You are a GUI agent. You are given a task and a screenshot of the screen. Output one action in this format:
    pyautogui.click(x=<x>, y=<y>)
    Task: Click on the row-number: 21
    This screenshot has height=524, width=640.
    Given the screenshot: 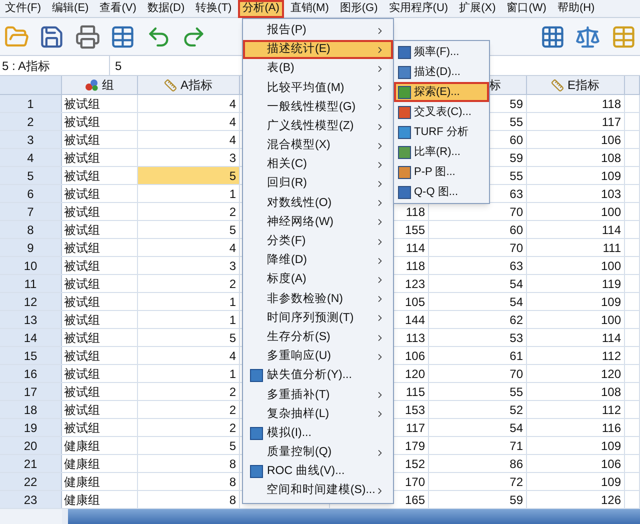 What is the action you would take?
    pyautogui.click(x=31, y=463)
    